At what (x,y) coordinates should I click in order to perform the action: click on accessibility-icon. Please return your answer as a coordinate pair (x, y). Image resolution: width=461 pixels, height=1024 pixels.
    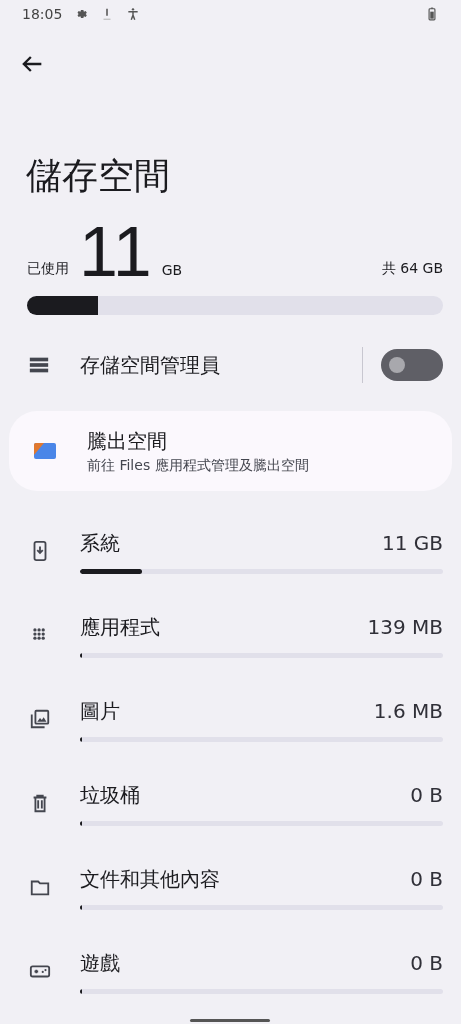
    Looking at the image, I should click on (133, 14).